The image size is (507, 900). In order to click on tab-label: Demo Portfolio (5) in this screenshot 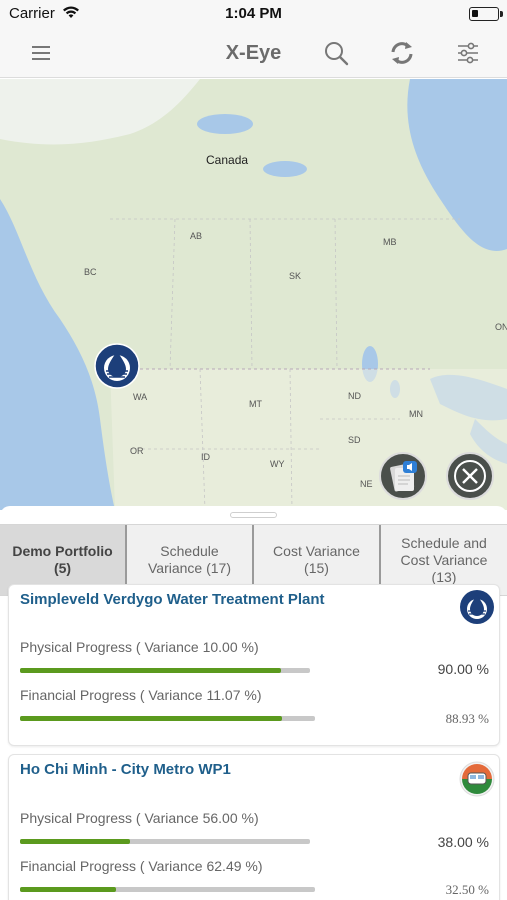, I will do `click(62, 559)`.